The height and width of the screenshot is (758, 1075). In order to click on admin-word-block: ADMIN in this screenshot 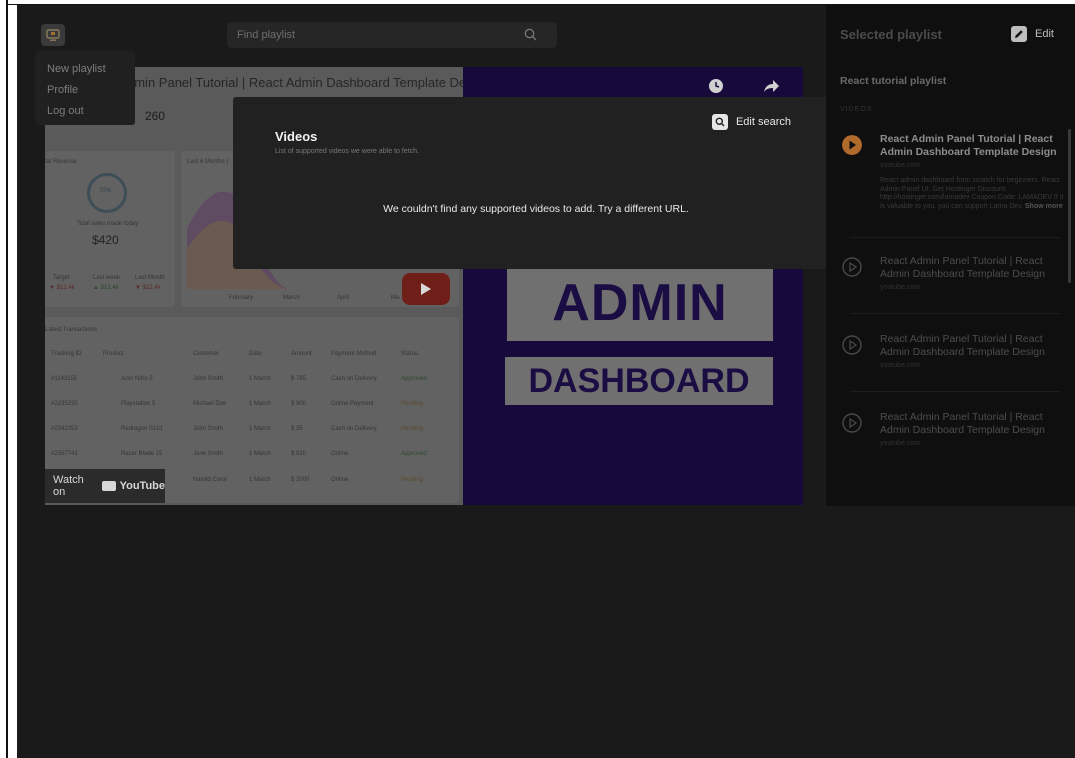, I will do `click(640, 303)`.